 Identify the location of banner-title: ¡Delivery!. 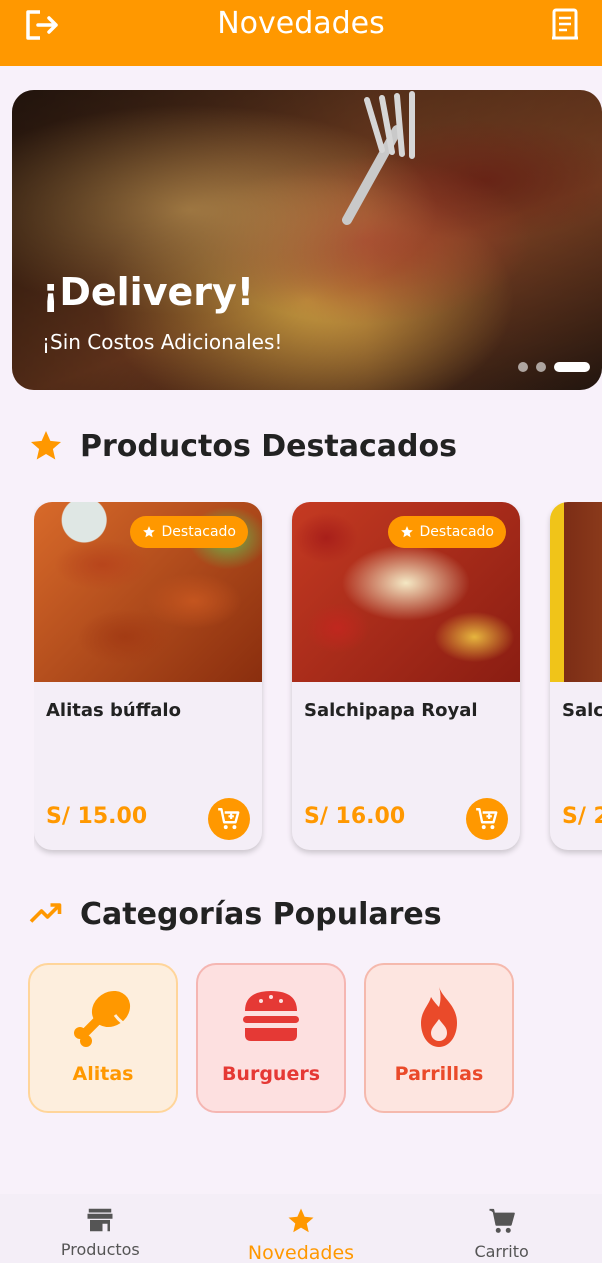
(148, 292).